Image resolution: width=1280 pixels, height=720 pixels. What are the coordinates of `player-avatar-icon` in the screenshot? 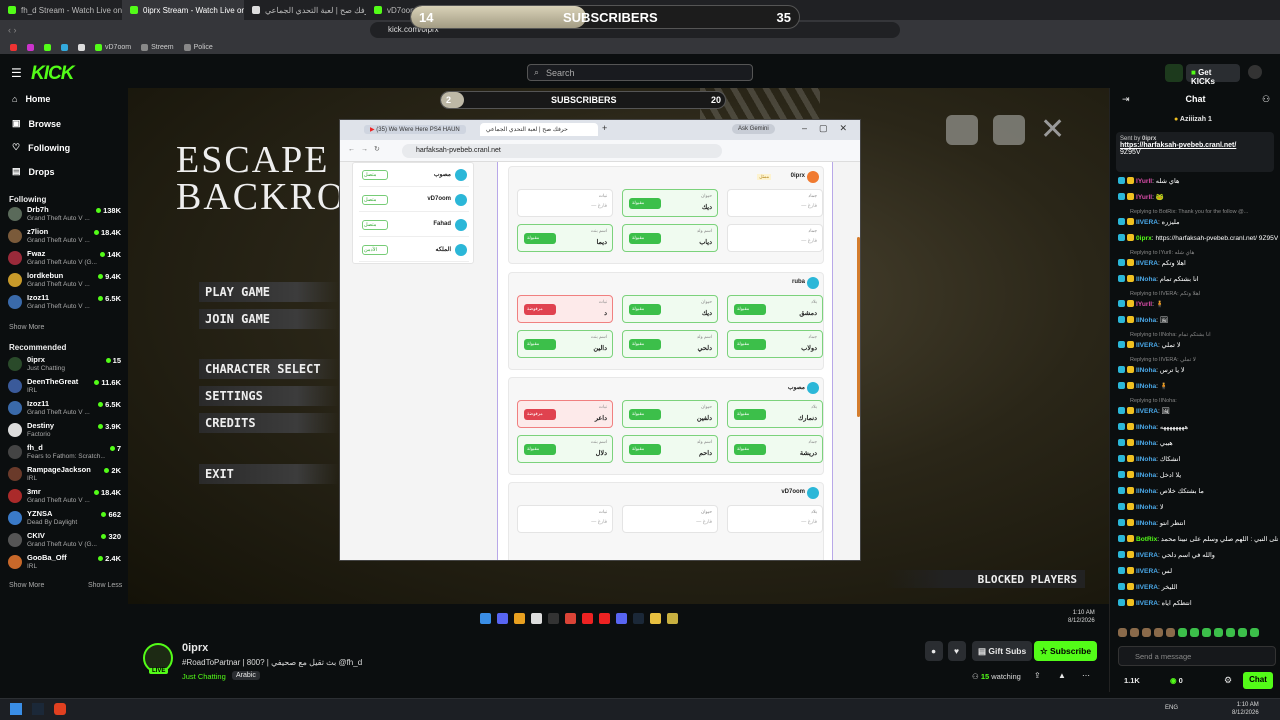 It's located at (461, 200).